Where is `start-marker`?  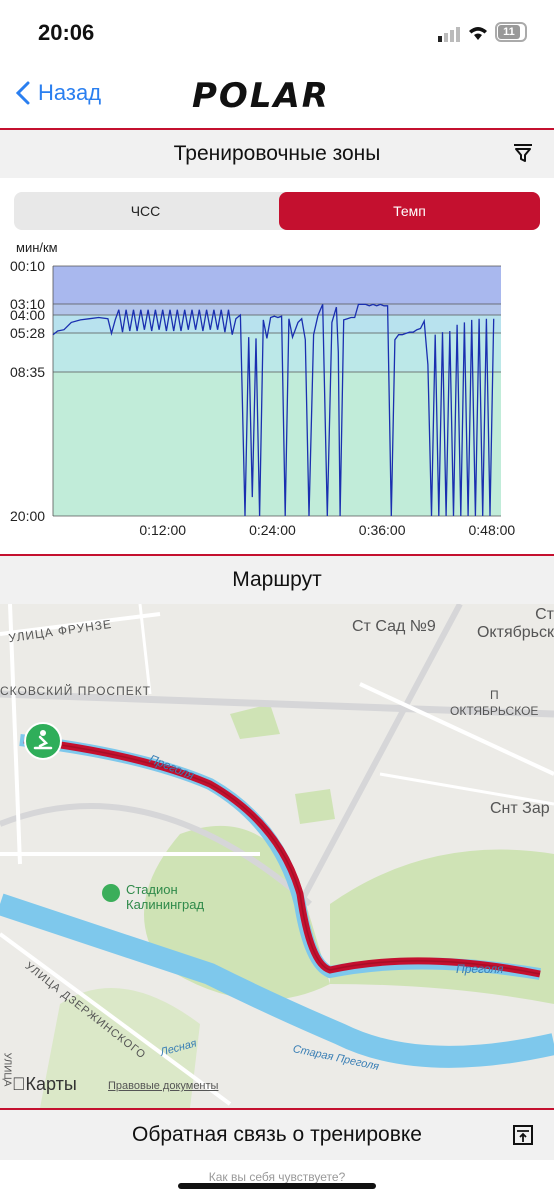 start-marker is located at coordinates (43, 741).